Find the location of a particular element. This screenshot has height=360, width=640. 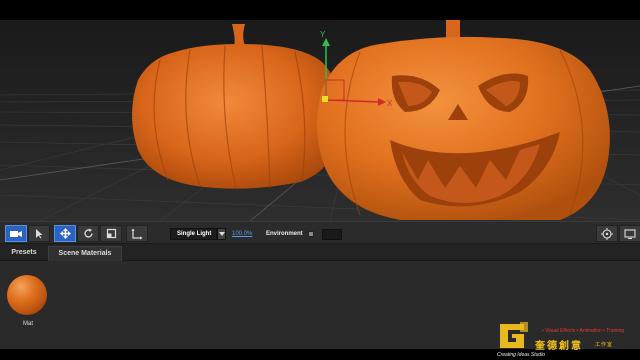

tab-presets: Presets is located at coordinates (24, 253).